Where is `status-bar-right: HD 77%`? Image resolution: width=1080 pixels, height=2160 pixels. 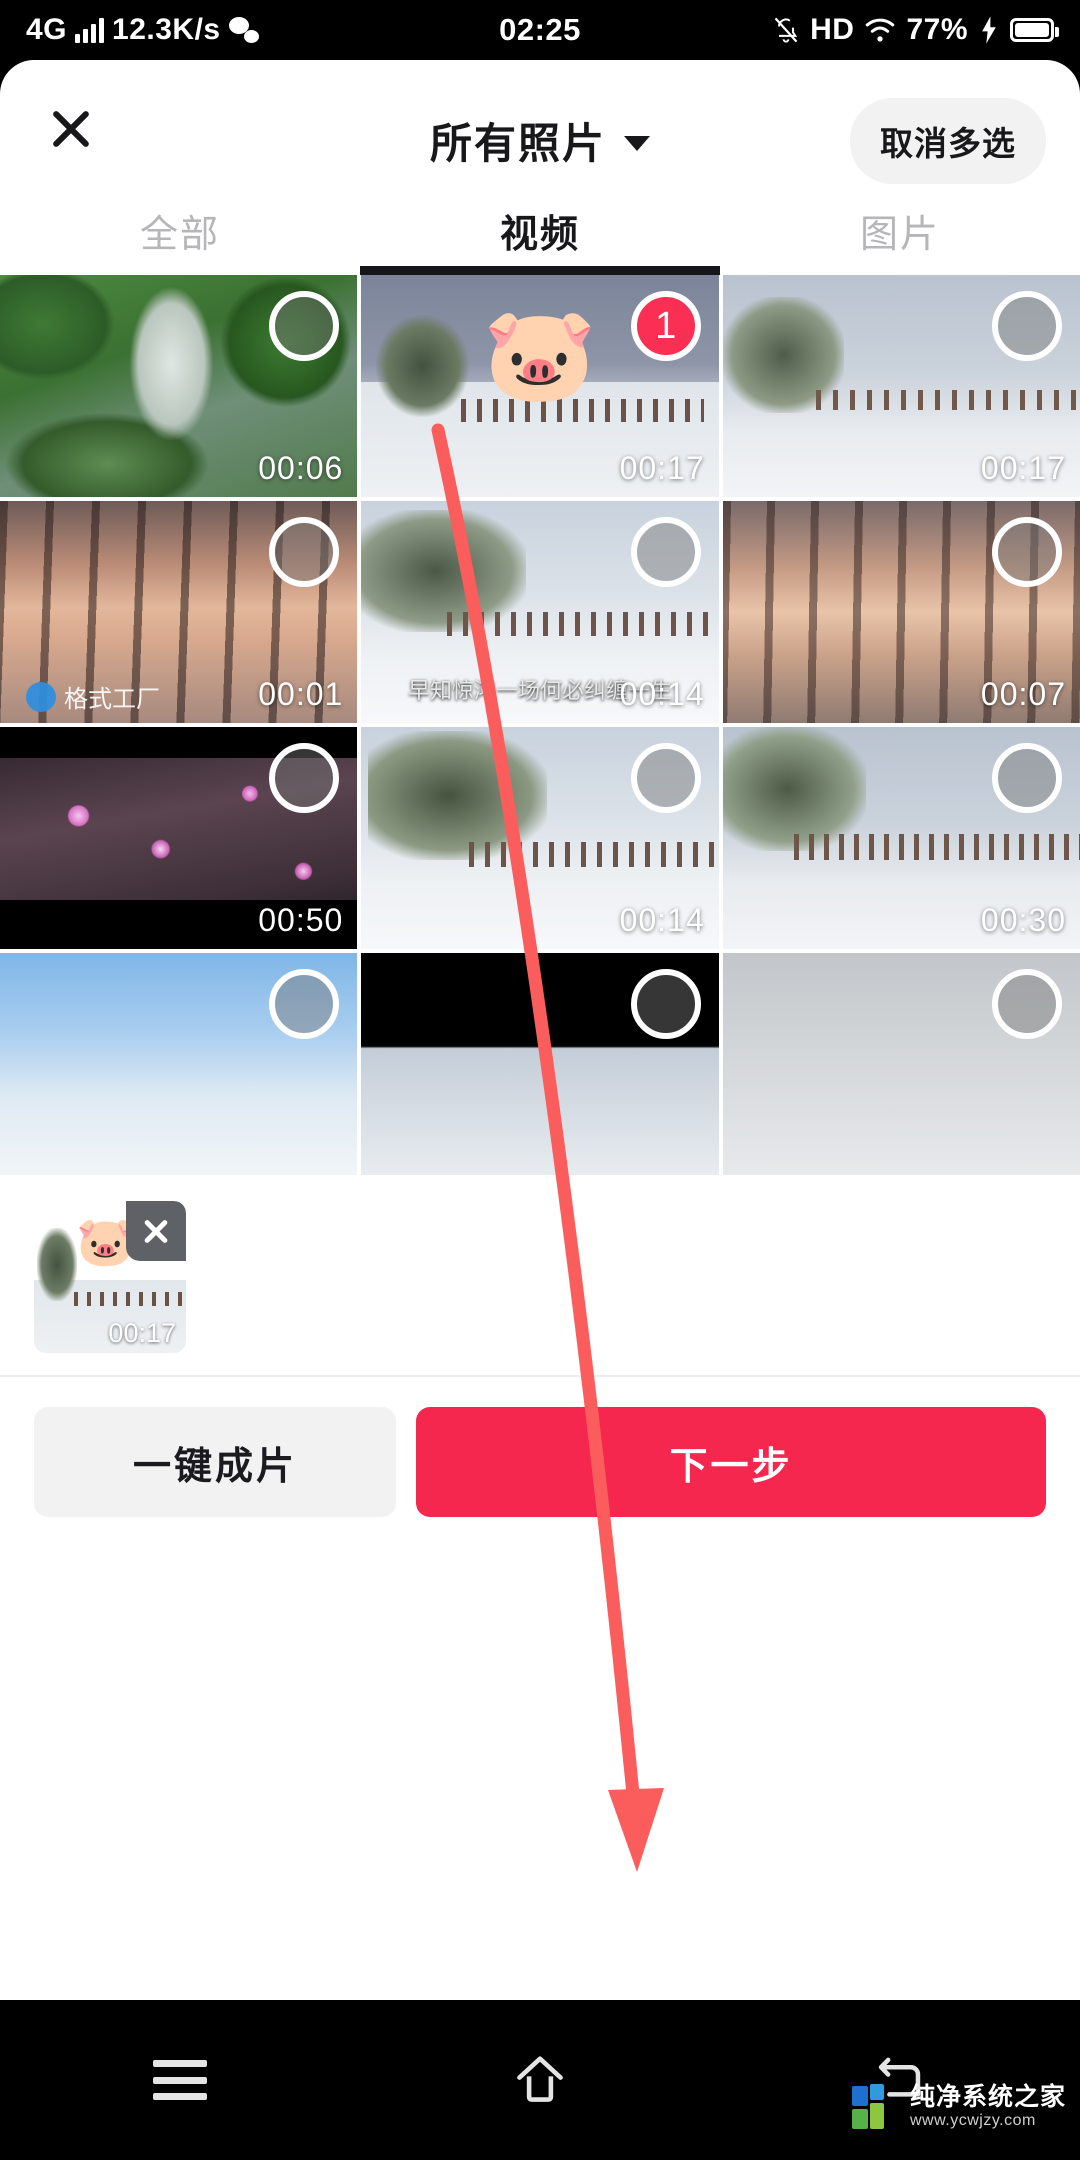 status-bar-right: HD 77% is located at coordinates (915, 30).